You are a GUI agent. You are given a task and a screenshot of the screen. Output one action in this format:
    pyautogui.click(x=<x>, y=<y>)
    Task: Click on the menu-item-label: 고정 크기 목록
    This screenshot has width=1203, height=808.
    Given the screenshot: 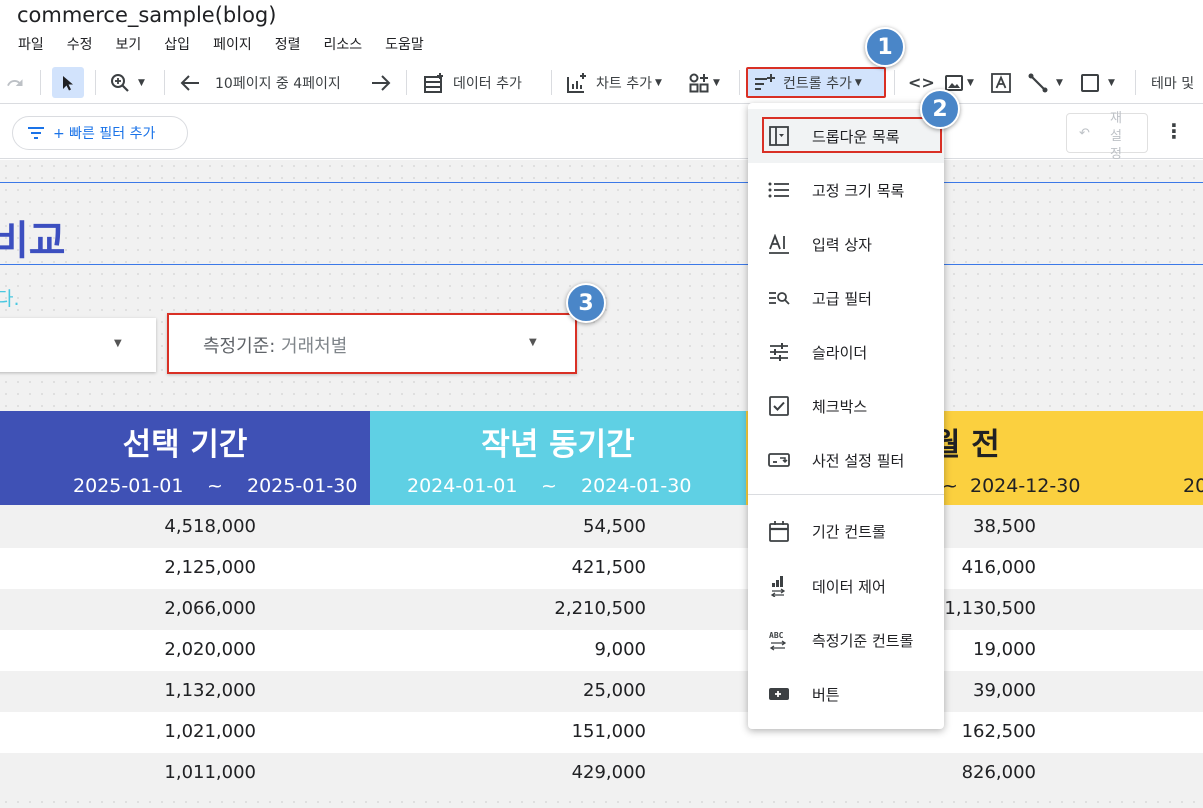 What is the action you would take?
    pyautogui.click(x=858, y=190)
    